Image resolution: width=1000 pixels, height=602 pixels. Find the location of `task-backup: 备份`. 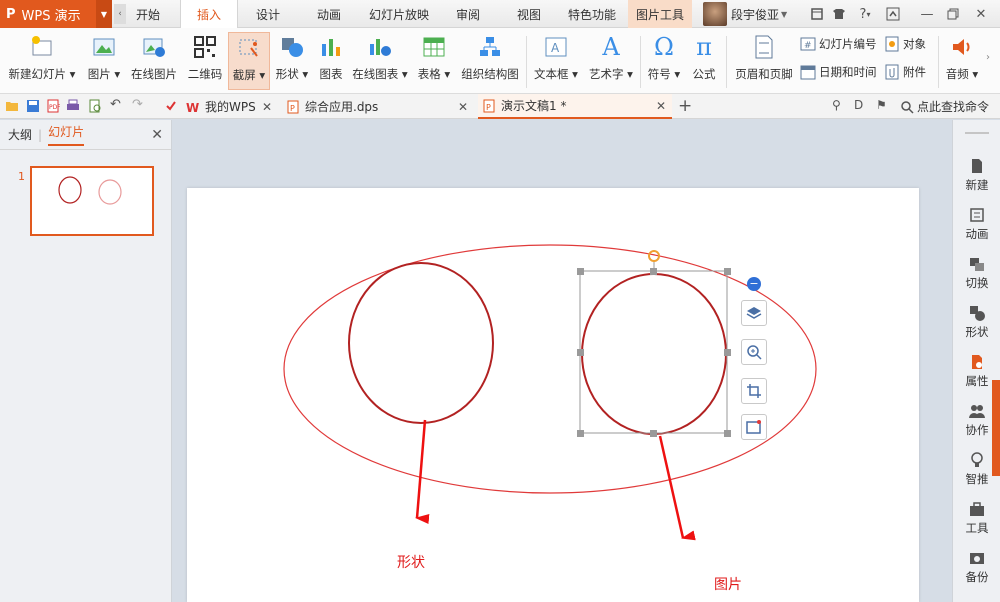

task-backup: 备份 is located at coordinates (976, 568).